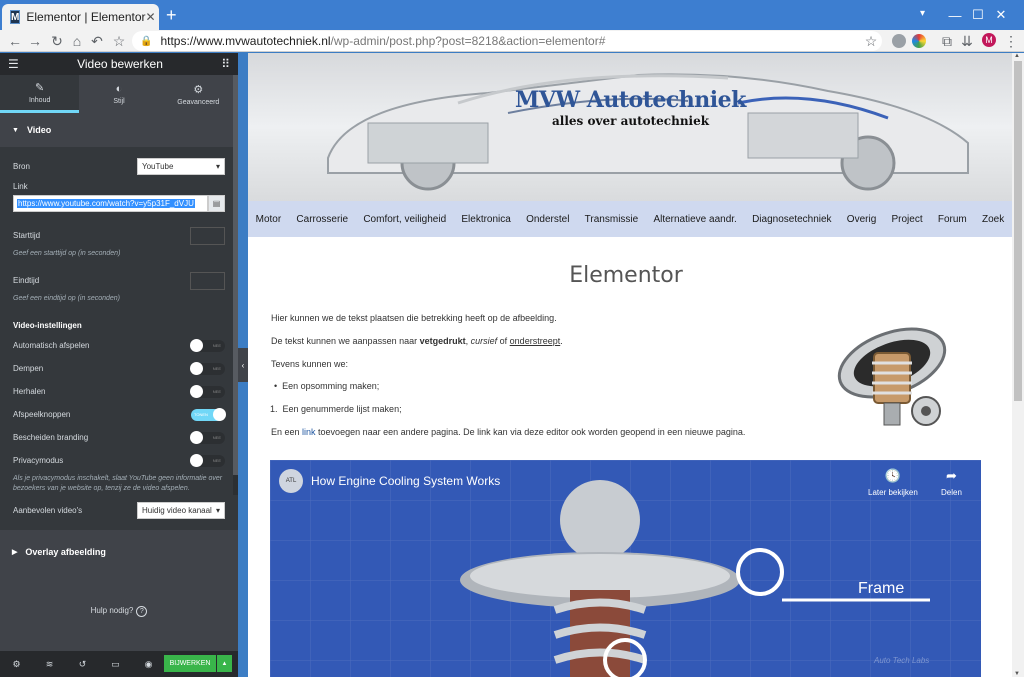 The height and width of the screenshot is (677, 1024). What do you see at coordinates (951, 492) in the screenshot?
I see `share-label: Delen` at bounding box center [951, 492].